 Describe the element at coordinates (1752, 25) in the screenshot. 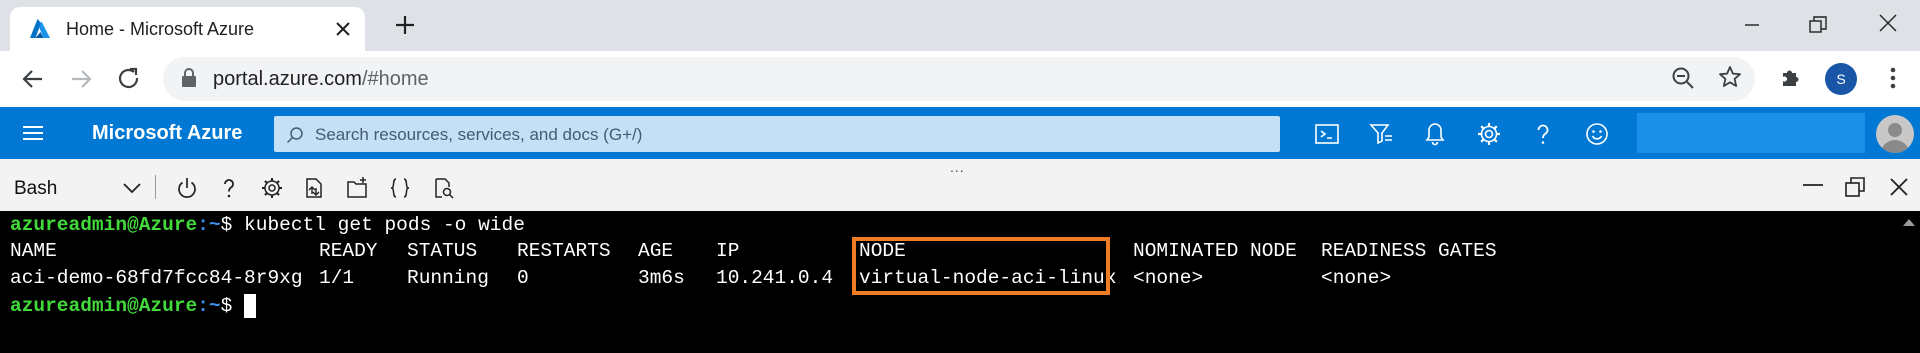

I see `minimize-window-icon` at that location.